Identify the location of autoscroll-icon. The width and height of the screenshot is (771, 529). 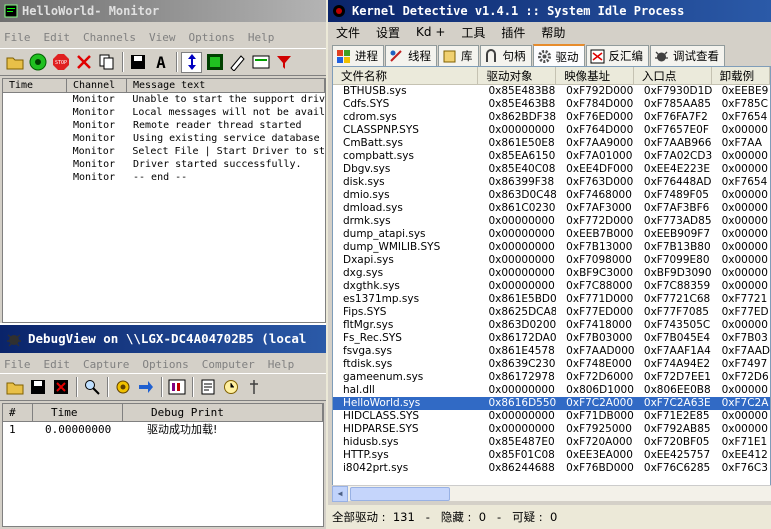
(191, 62).